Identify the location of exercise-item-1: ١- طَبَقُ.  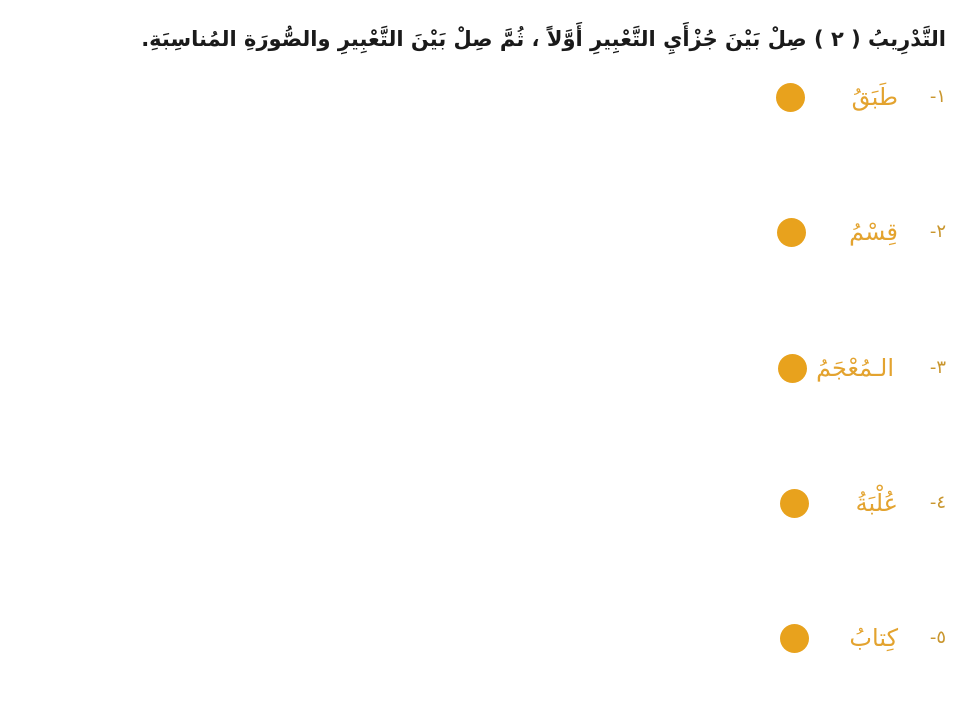
(830, 97).